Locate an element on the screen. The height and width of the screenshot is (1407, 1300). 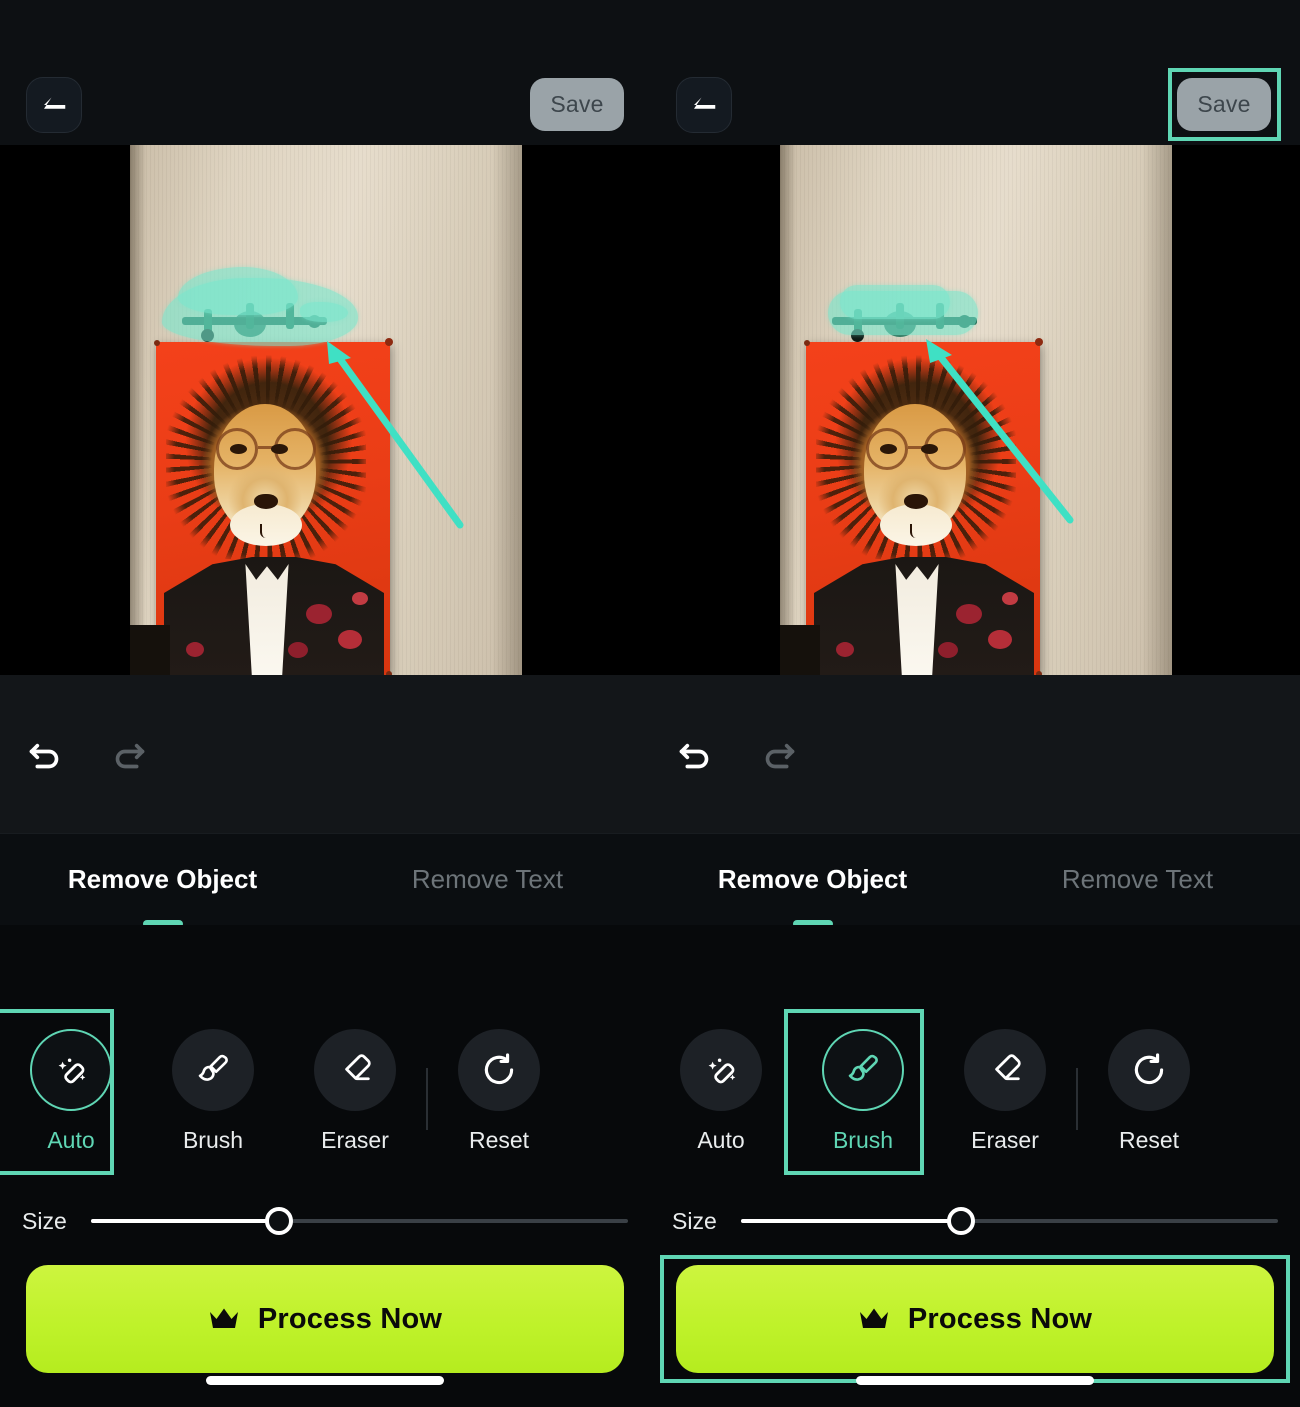
tool-reset-circle is located at coordinates (499, 1070).